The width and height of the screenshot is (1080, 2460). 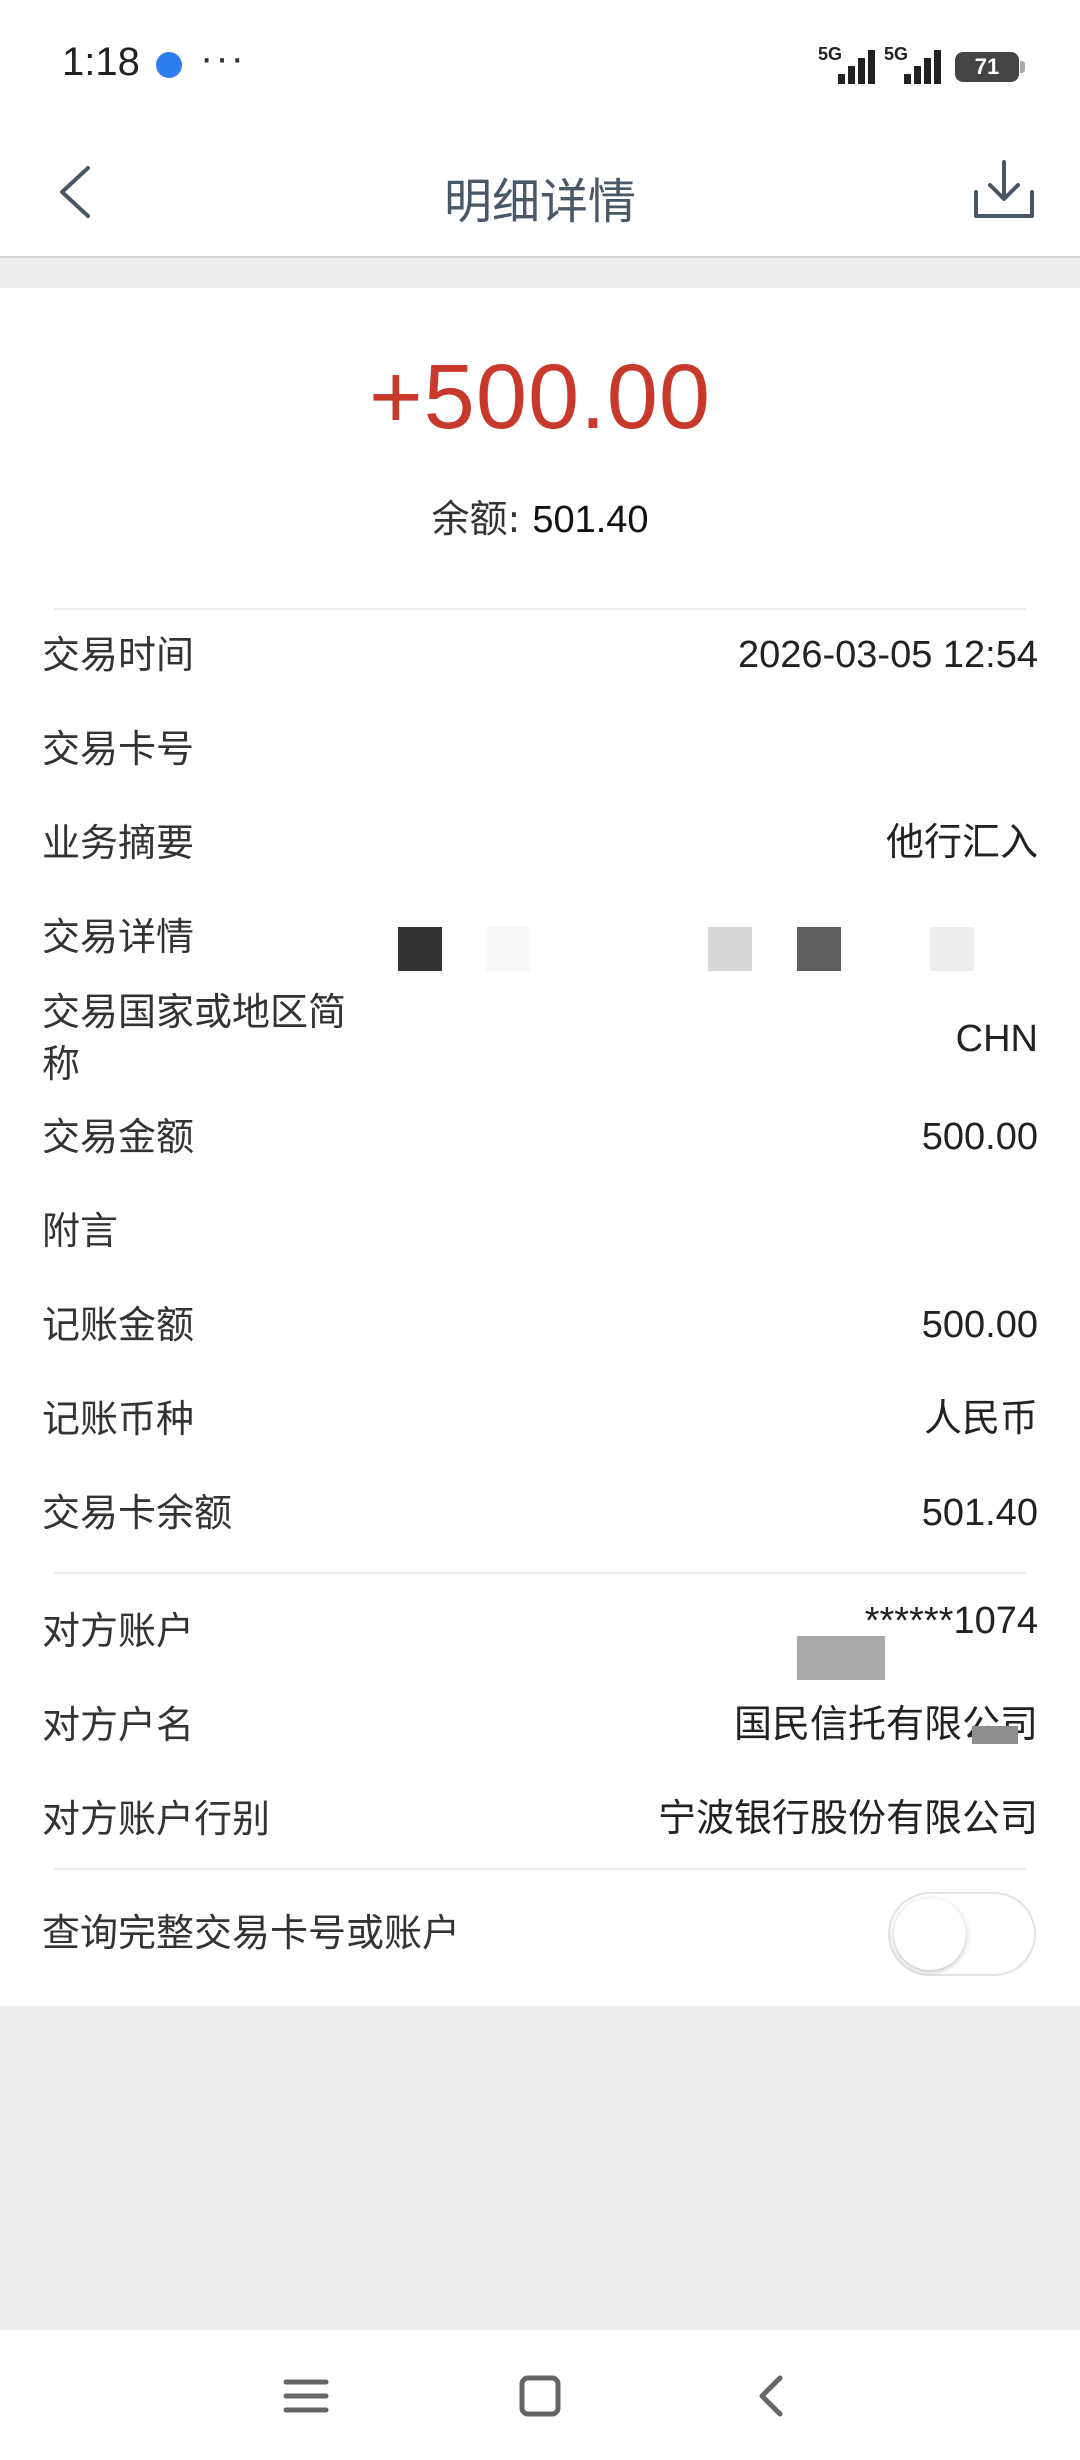 I want to click on nav-bar: 明细详情, so click(x=540, y=194).